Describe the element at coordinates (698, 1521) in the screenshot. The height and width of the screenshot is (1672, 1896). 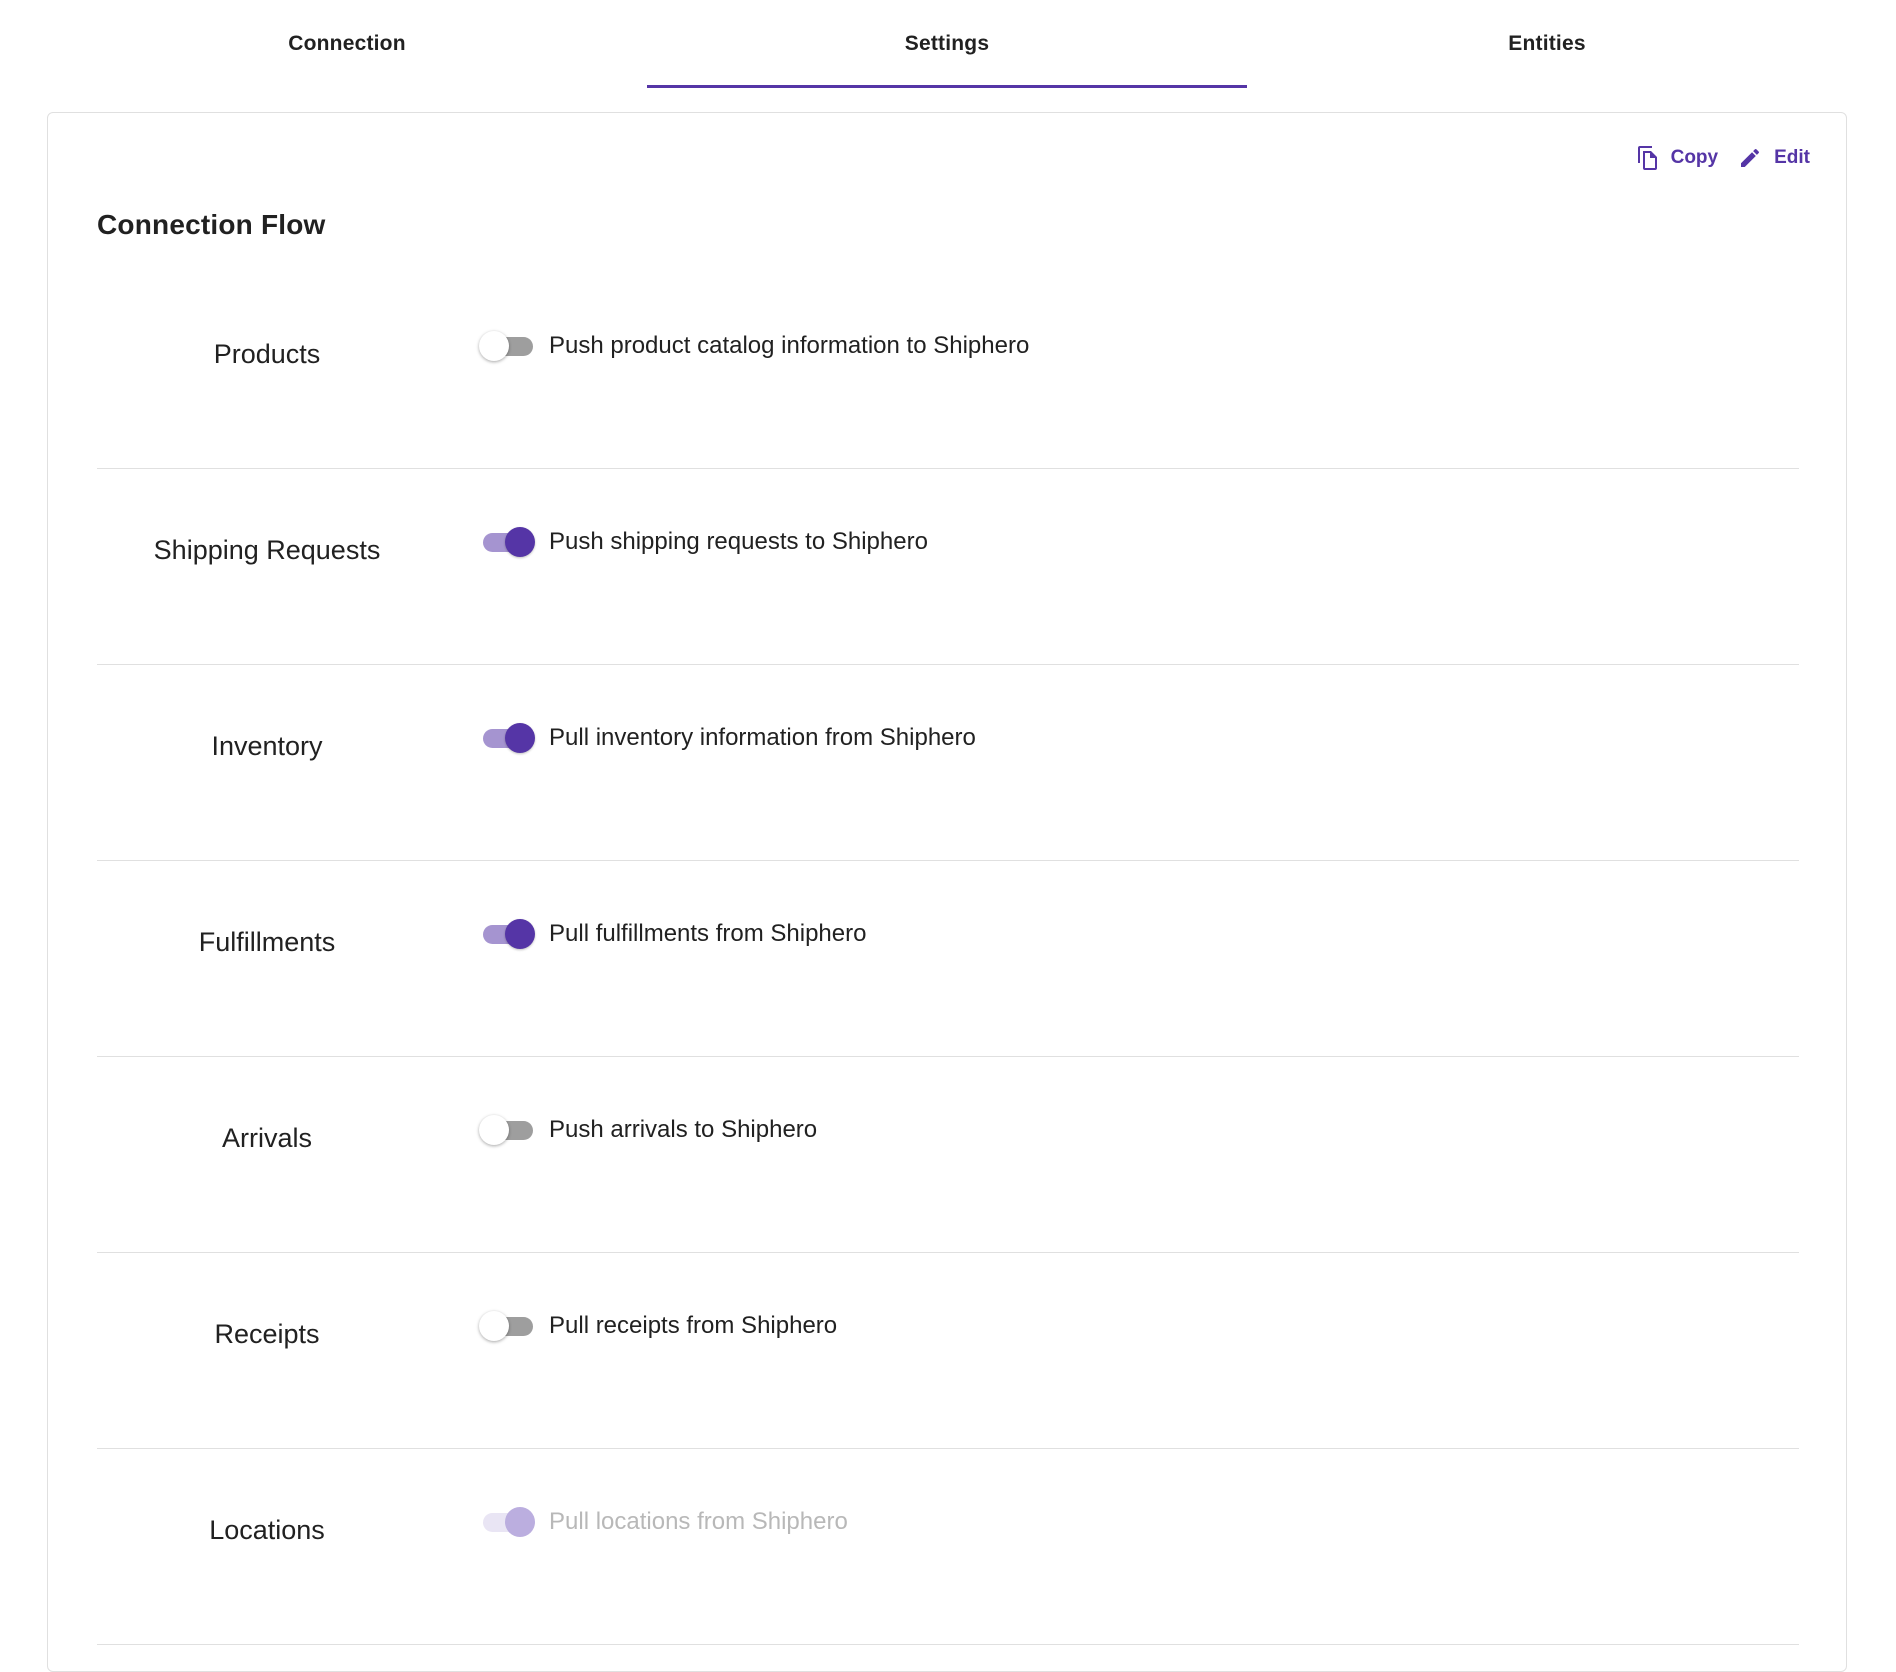
I see `flow-description: Pull locations from Shiphero` at that location.